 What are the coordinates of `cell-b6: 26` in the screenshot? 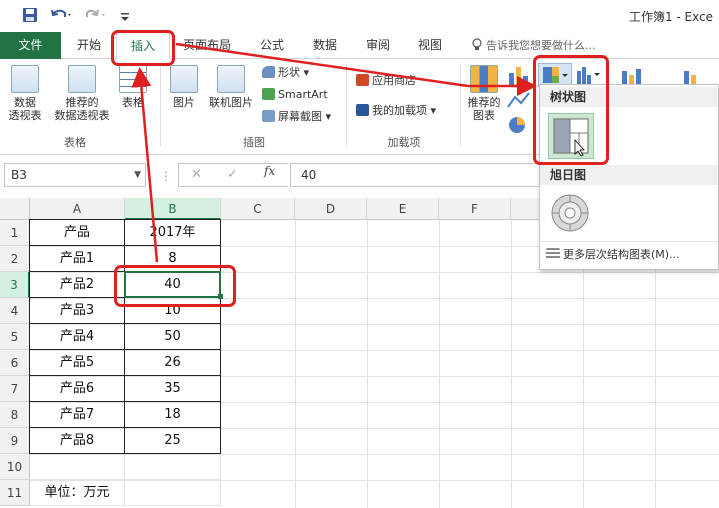 It's located at (172, 362).